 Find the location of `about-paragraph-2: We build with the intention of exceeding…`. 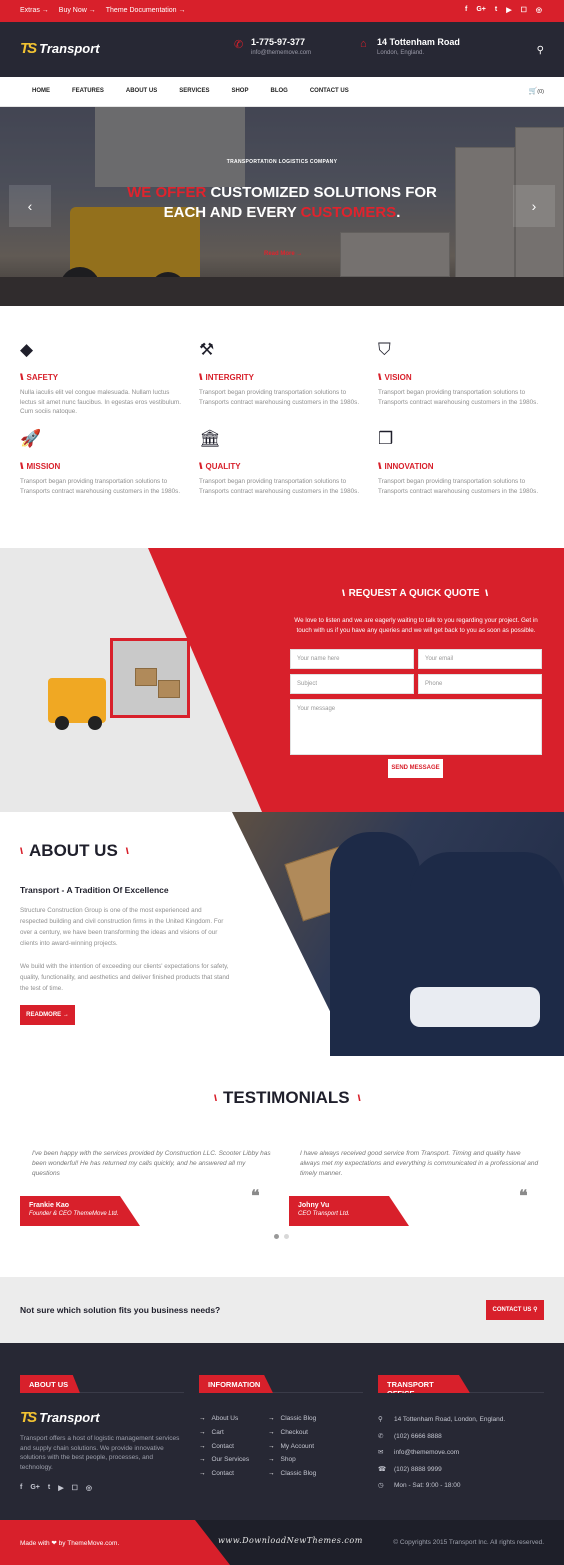

about-paragraph-2: We build with the intention of exceeding… is located at coordinates (125, 977).